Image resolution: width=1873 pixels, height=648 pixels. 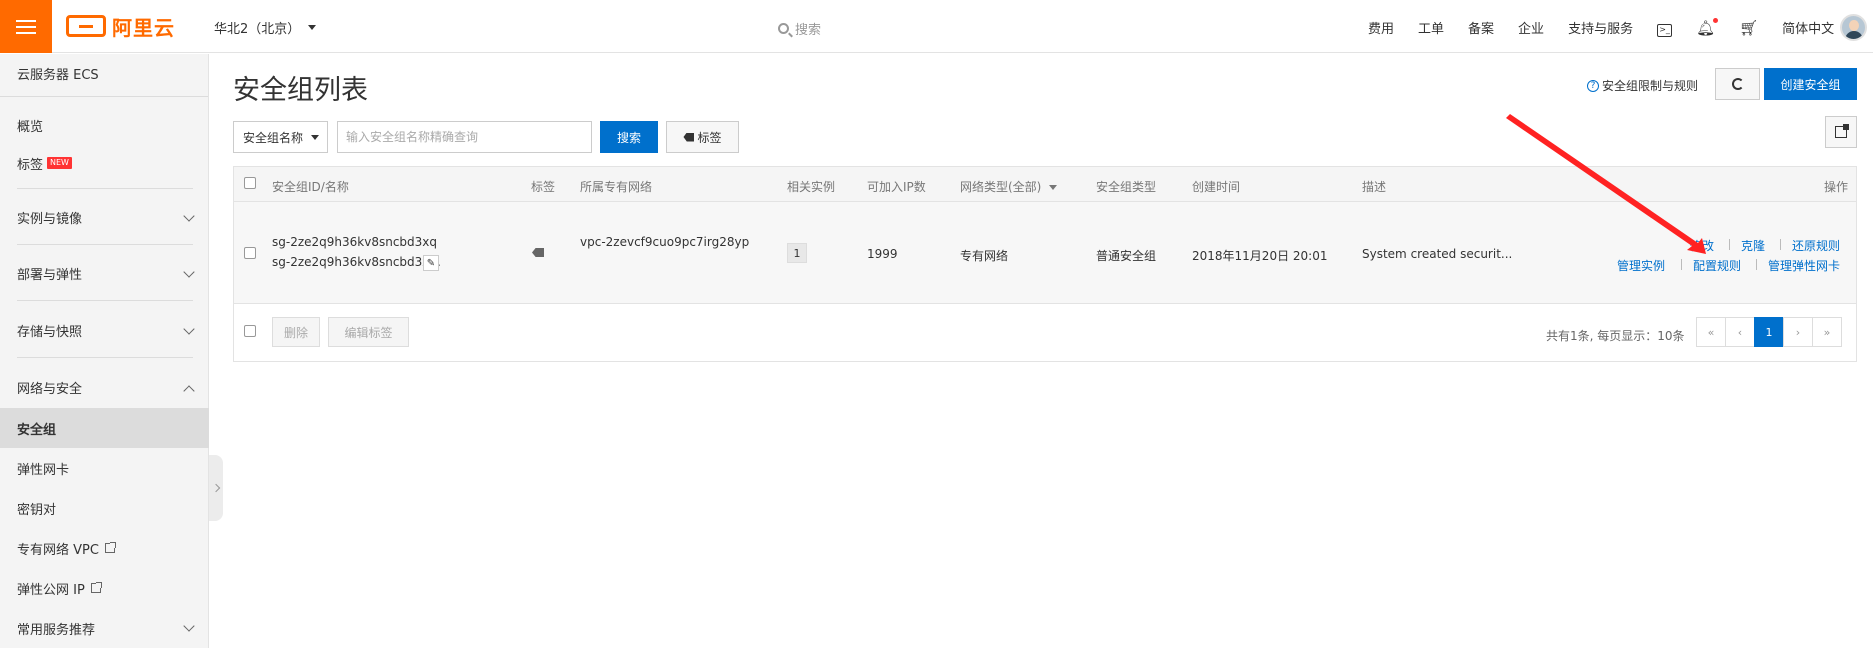 What do you see at coordinates (797, 253) in the screenshot?
I see `instance-count-badge: 1` at bounding box center [797, 253].